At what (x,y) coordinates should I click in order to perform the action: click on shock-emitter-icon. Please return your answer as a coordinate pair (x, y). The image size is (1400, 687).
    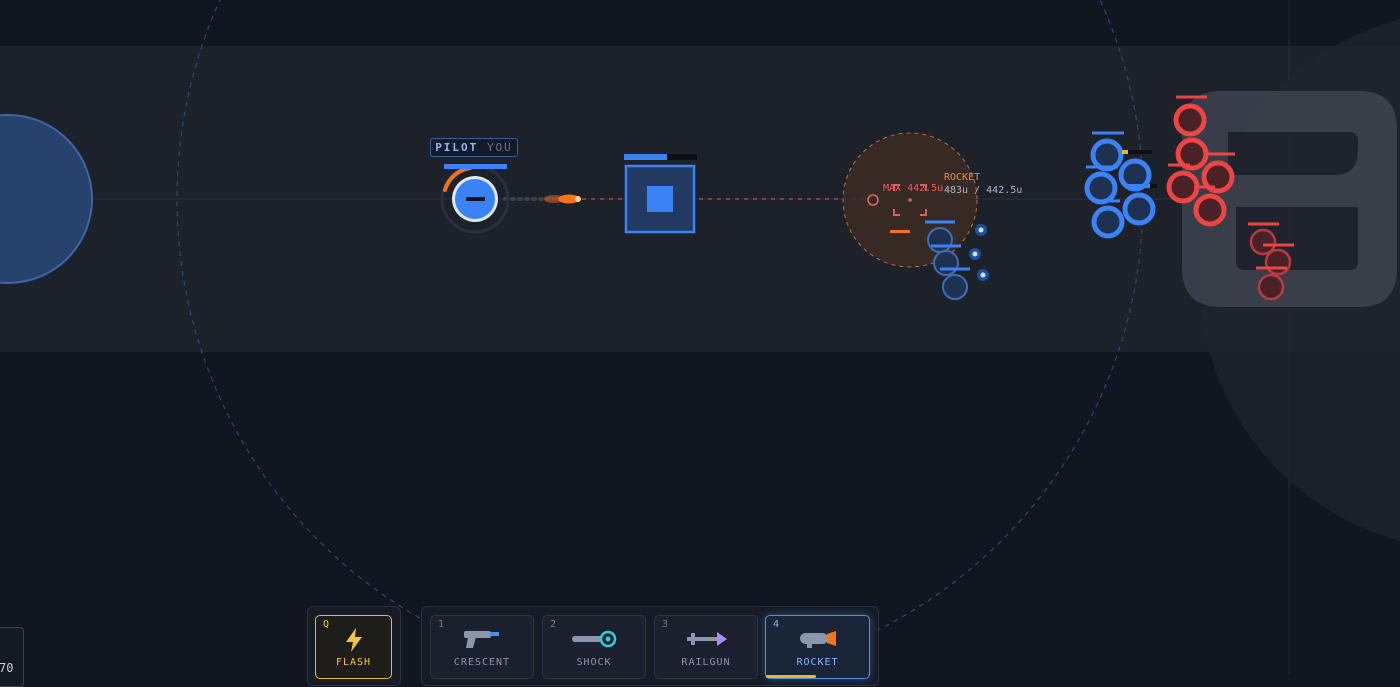
    Looking at the image, I should click on (594, 641).